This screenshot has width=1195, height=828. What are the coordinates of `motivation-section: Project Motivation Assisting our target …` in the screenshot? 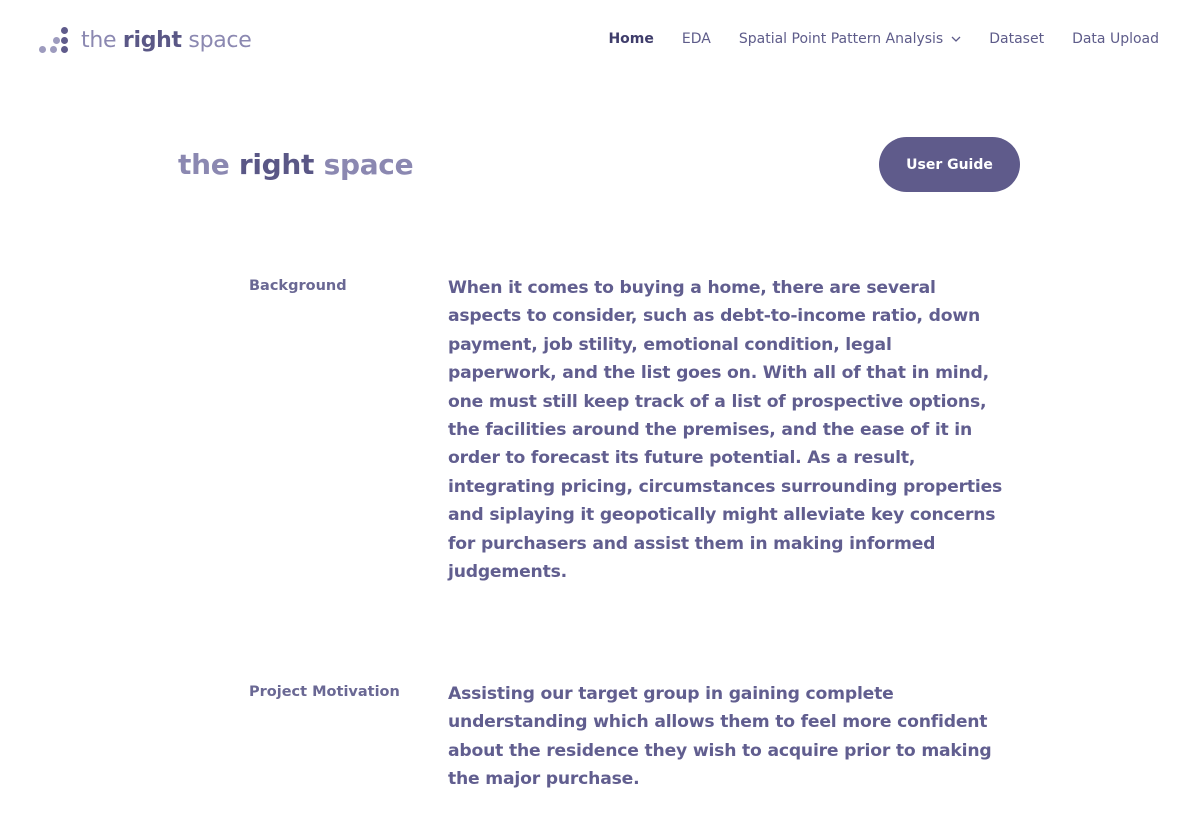 It's located at (629, 737).